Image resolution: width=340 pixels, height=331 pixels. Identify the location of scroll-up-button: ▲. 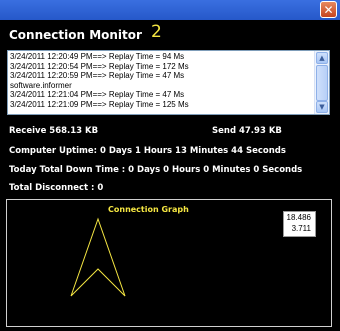
(322, 58).